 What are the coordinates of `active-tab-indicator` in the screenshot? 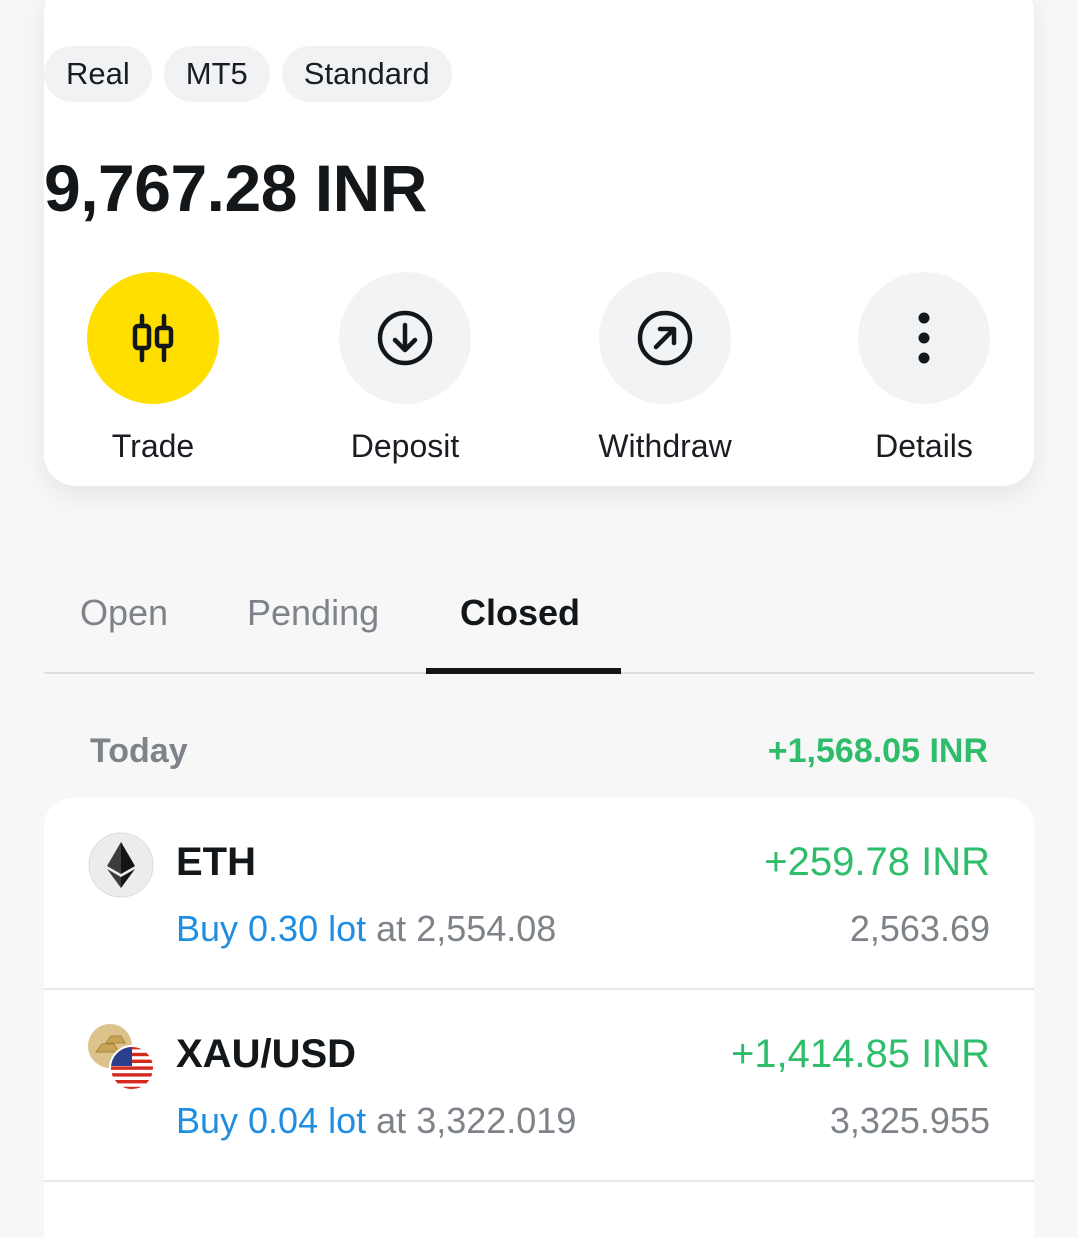 It's located at (523, 671).